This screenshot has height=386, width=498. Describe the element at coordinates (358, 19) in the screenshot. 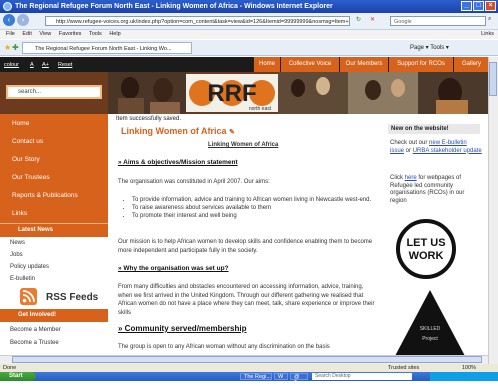

I see `refresh-icon: ↻` at that location.